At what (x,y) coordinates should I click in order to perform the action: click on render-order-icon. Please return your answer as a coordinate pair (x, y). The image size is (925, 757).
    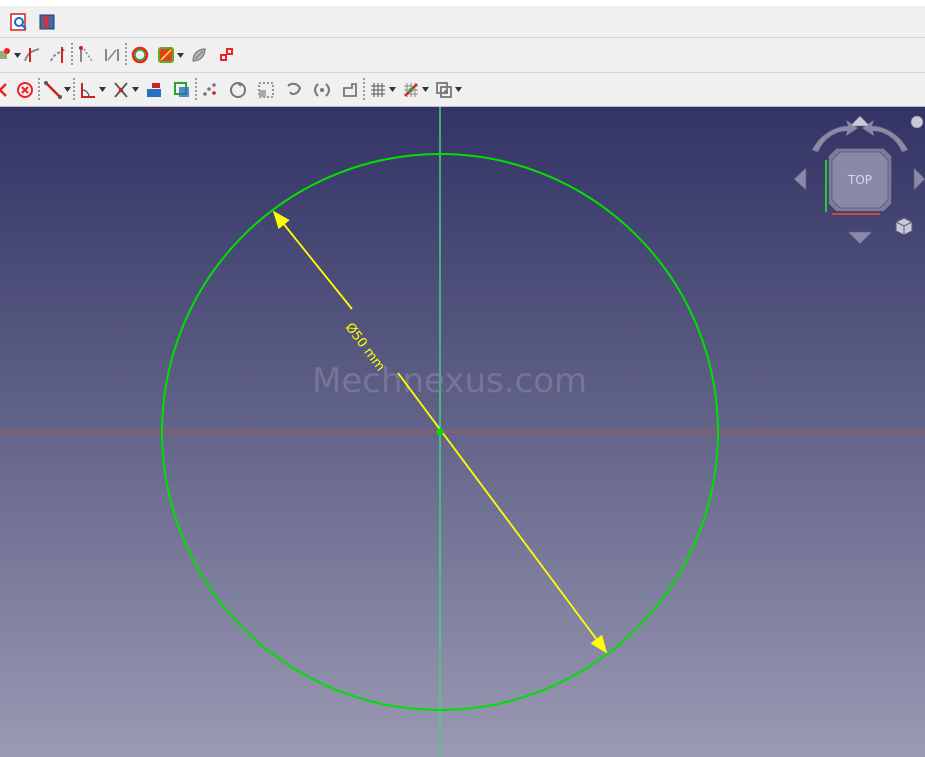
    Looking at the image, I should click on (444, 90).